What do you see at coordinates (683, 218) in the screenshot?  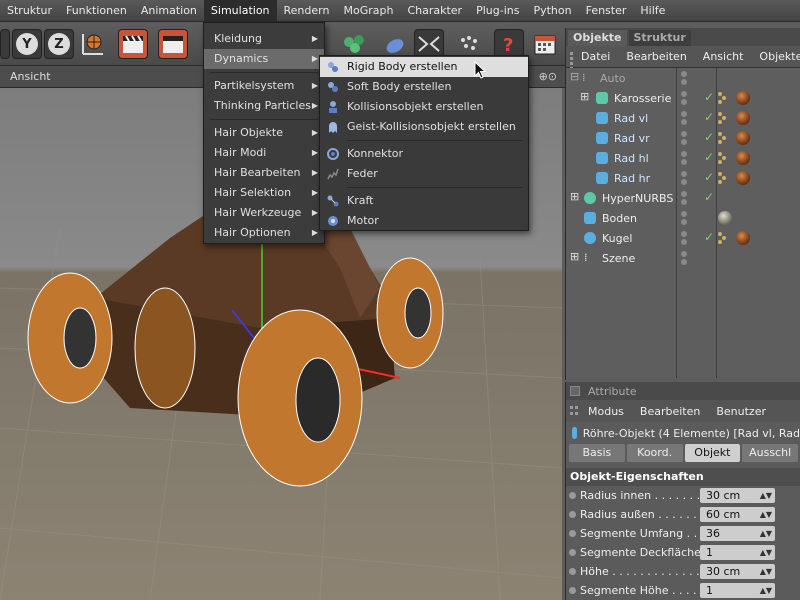 I see `object-row-boden: Boden` at bounding box center [683, 218].